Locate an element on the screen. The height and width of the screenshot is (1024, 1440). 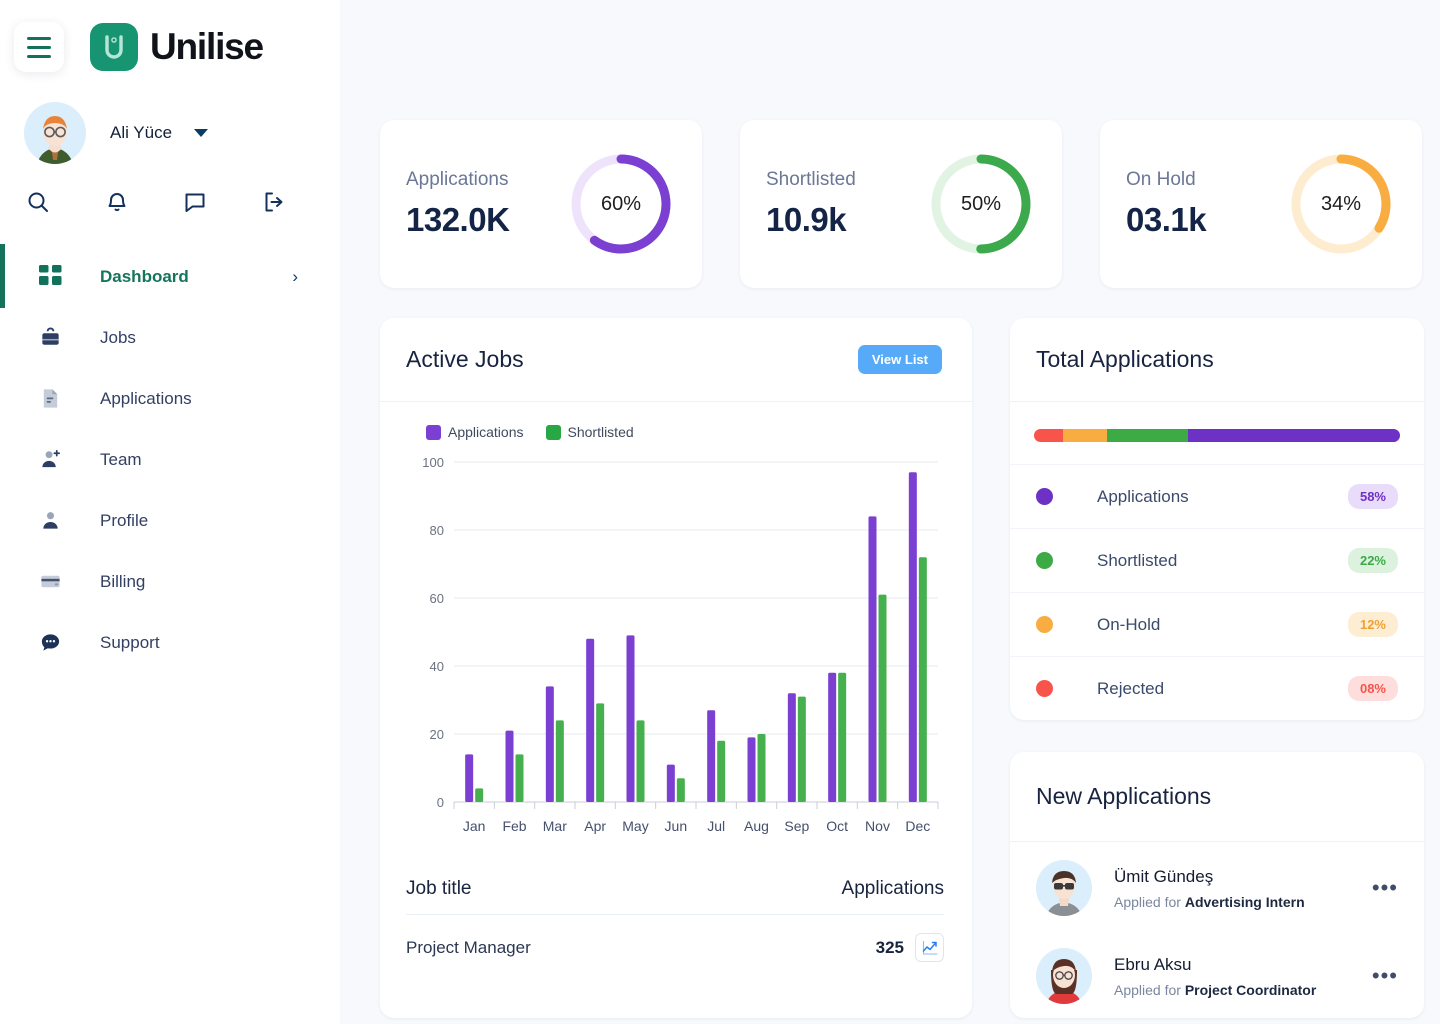
card-icon is located at coordinates (50, 581).